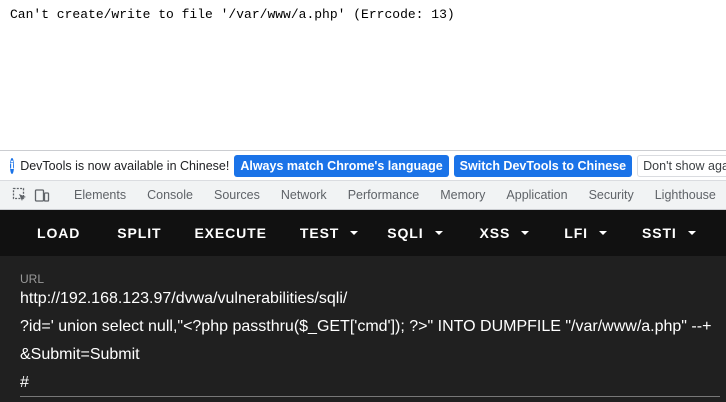 The image size is (726, 402). I want to click on xss-dropdown: XSS, so click(505, 233).